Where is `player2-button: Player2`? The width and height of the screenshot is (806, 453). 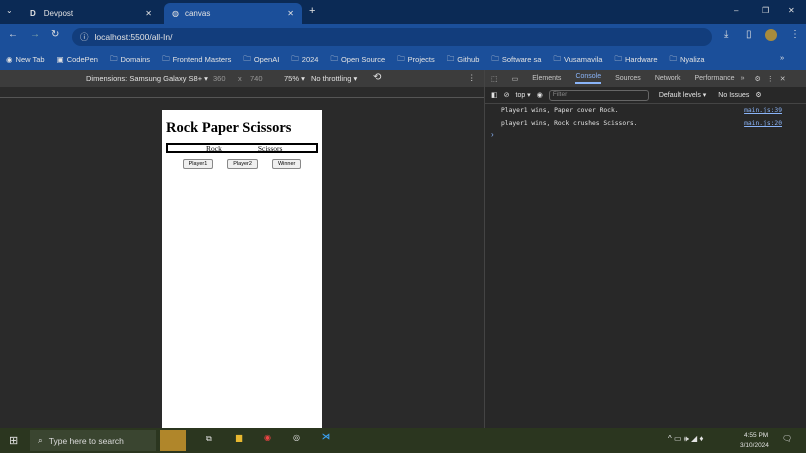 player2-button: Player2 is located at coordinates (242, 164).